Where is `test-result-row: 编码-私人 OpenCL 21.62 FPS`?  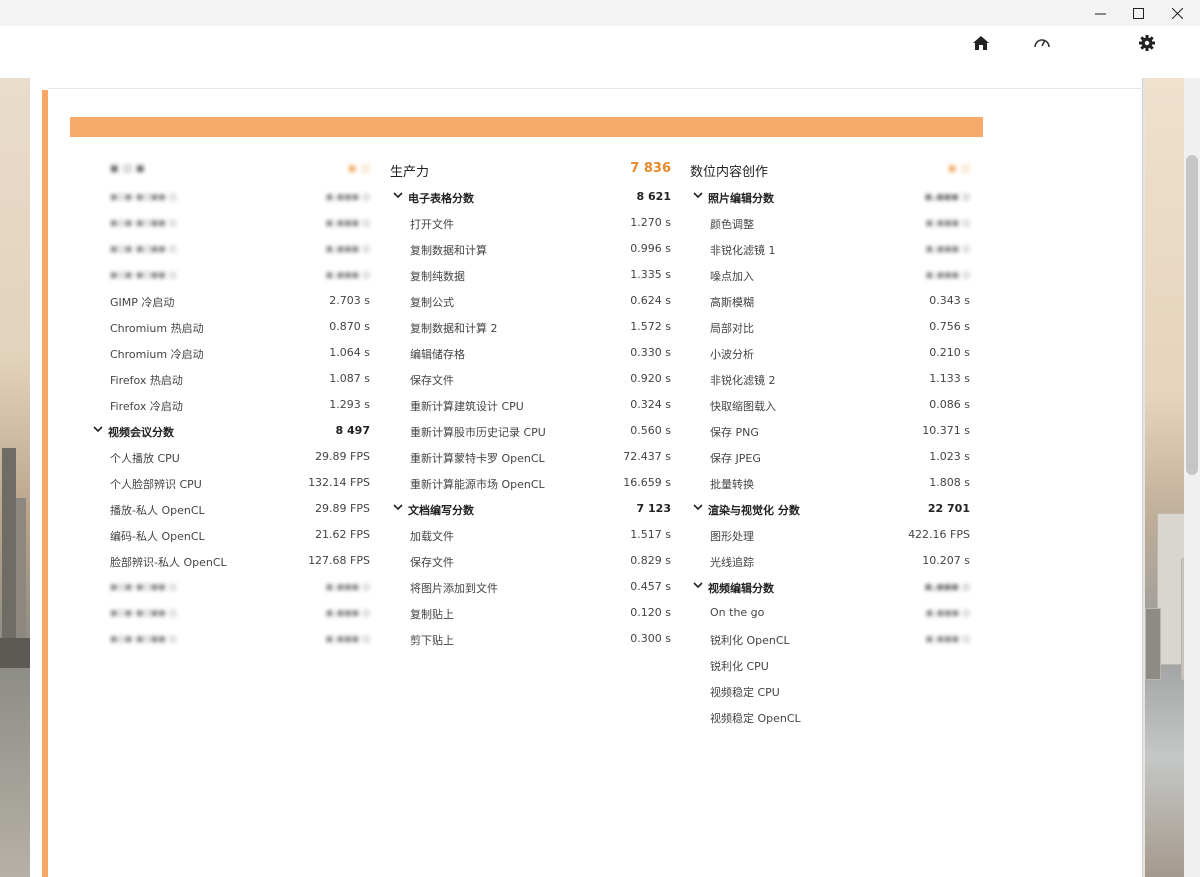 test-result-row: 编码-私人 OpenCL 21.62 FPS is located at coordinates (230, 535).